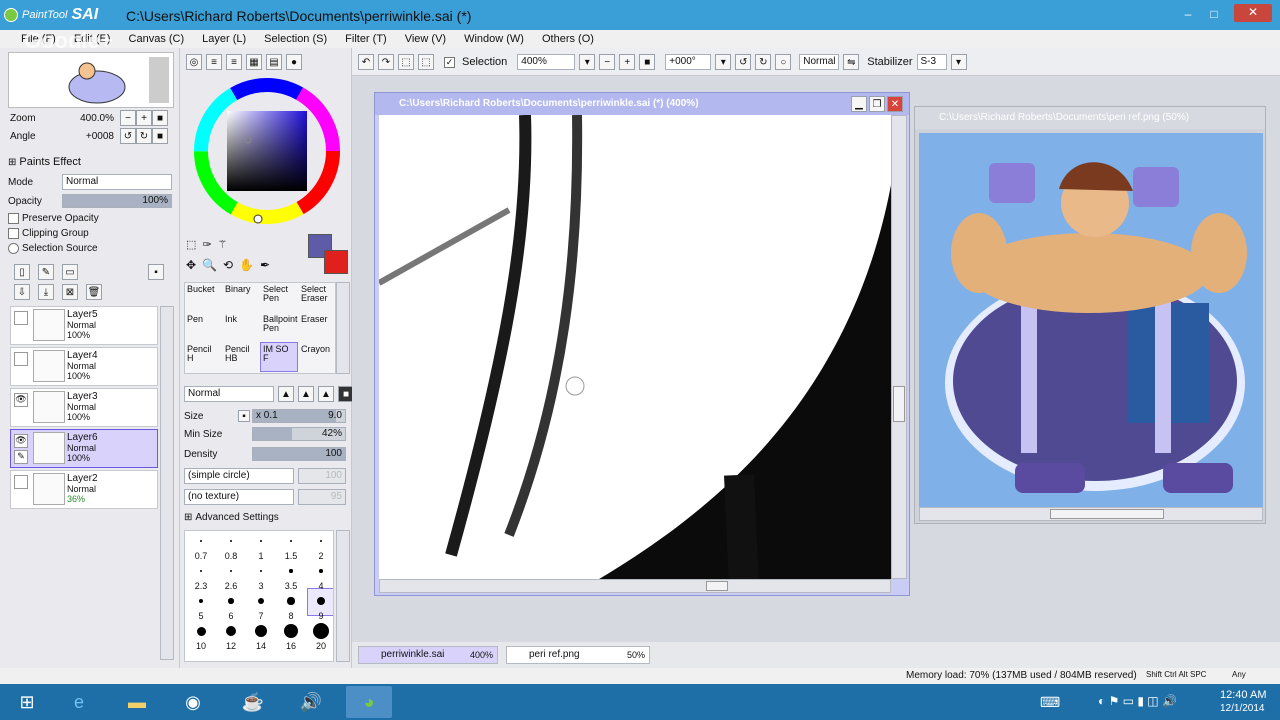  Describe the element at coordinates (156, 272) in the screenshot. I see `layer-mask-icon: ▪` at that location.